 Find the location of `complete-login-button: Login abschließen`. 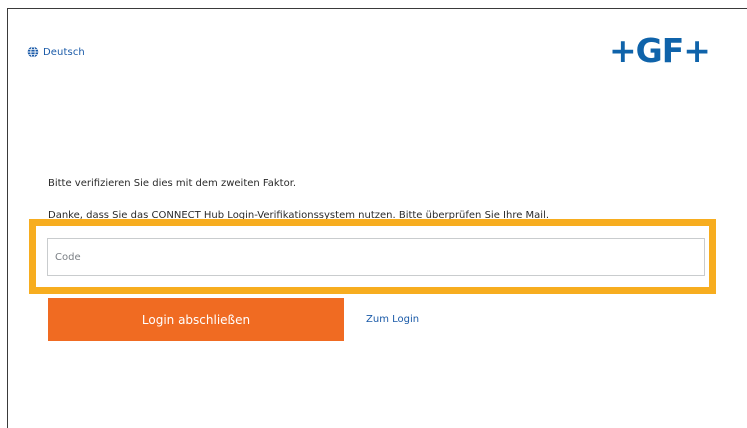

complete-login-button: Login abschließen is located at coordinates (196, 319).